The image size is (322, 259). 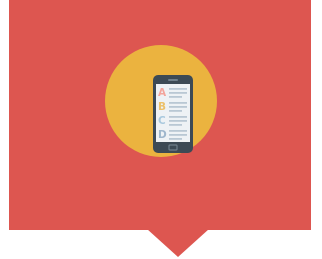 What do you see at coordinates (162, 93) in the screenshot?
I see `option-letter-a: A` at bounding box center [162, 93].